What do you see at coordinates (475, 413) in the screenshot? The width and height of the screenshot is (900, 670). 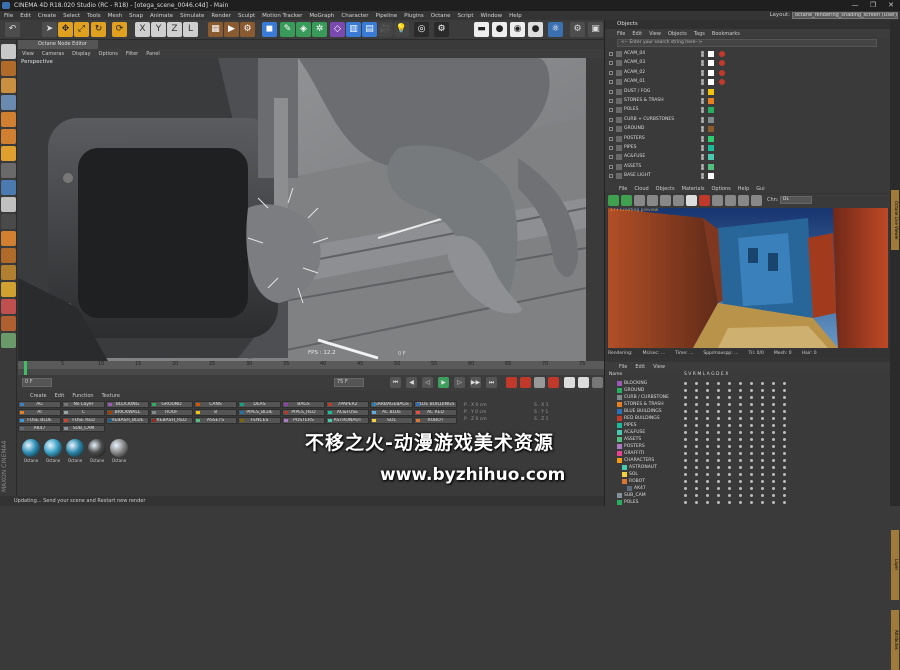 I see `coordinate-field: P . Y 0 cm` at bounding box center [475, 413].